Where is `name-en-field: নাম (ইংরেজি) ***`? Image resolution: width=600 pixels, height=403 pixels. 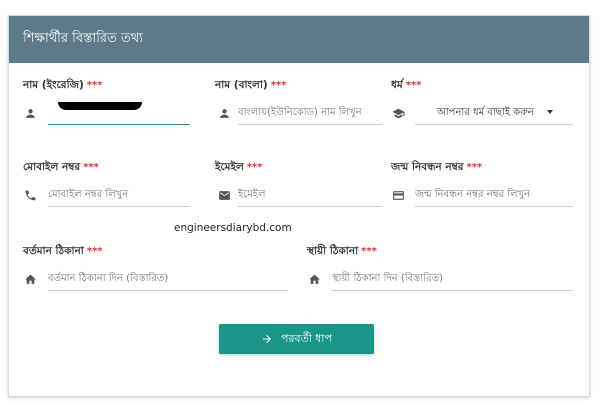
name-en-field: নাম (ইংরেজি) *** is located at coordinates (108, 103).